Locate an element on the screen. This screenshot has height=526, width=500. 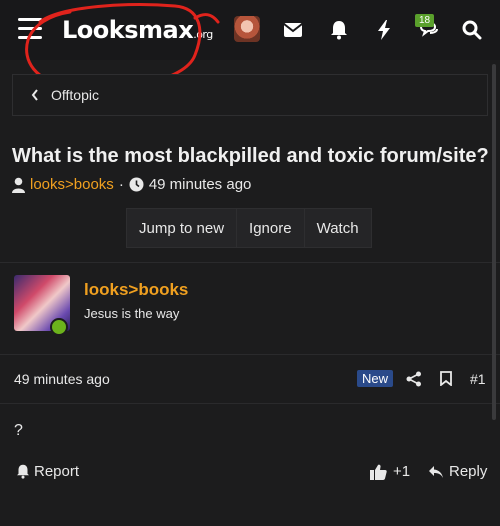
online-status-indicator is located at coordinates (59, 327).